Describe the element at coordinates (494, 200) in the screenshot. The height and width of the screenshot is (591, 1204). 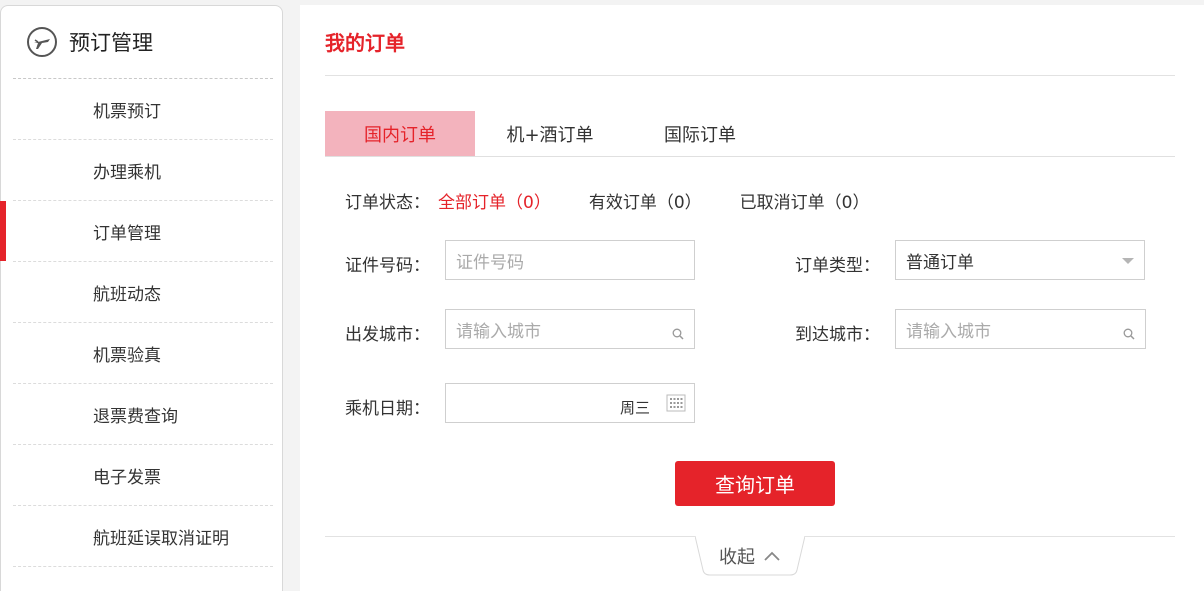
I see `status-all-orders: 全部订单（0）` at that location.